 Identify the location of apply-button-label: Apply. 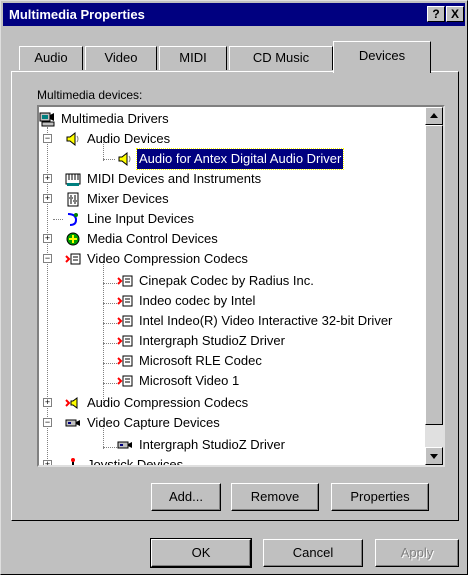
(417, 552).